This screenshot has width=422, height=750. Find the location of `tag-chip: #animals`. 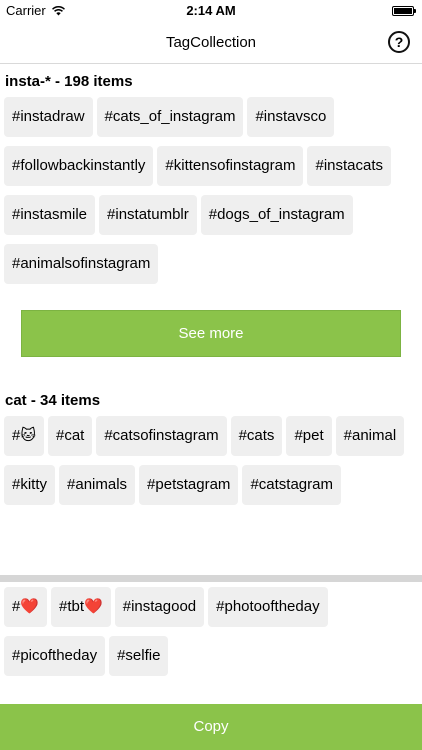

tag-chip: #animals is located at coordinates (97, 485).